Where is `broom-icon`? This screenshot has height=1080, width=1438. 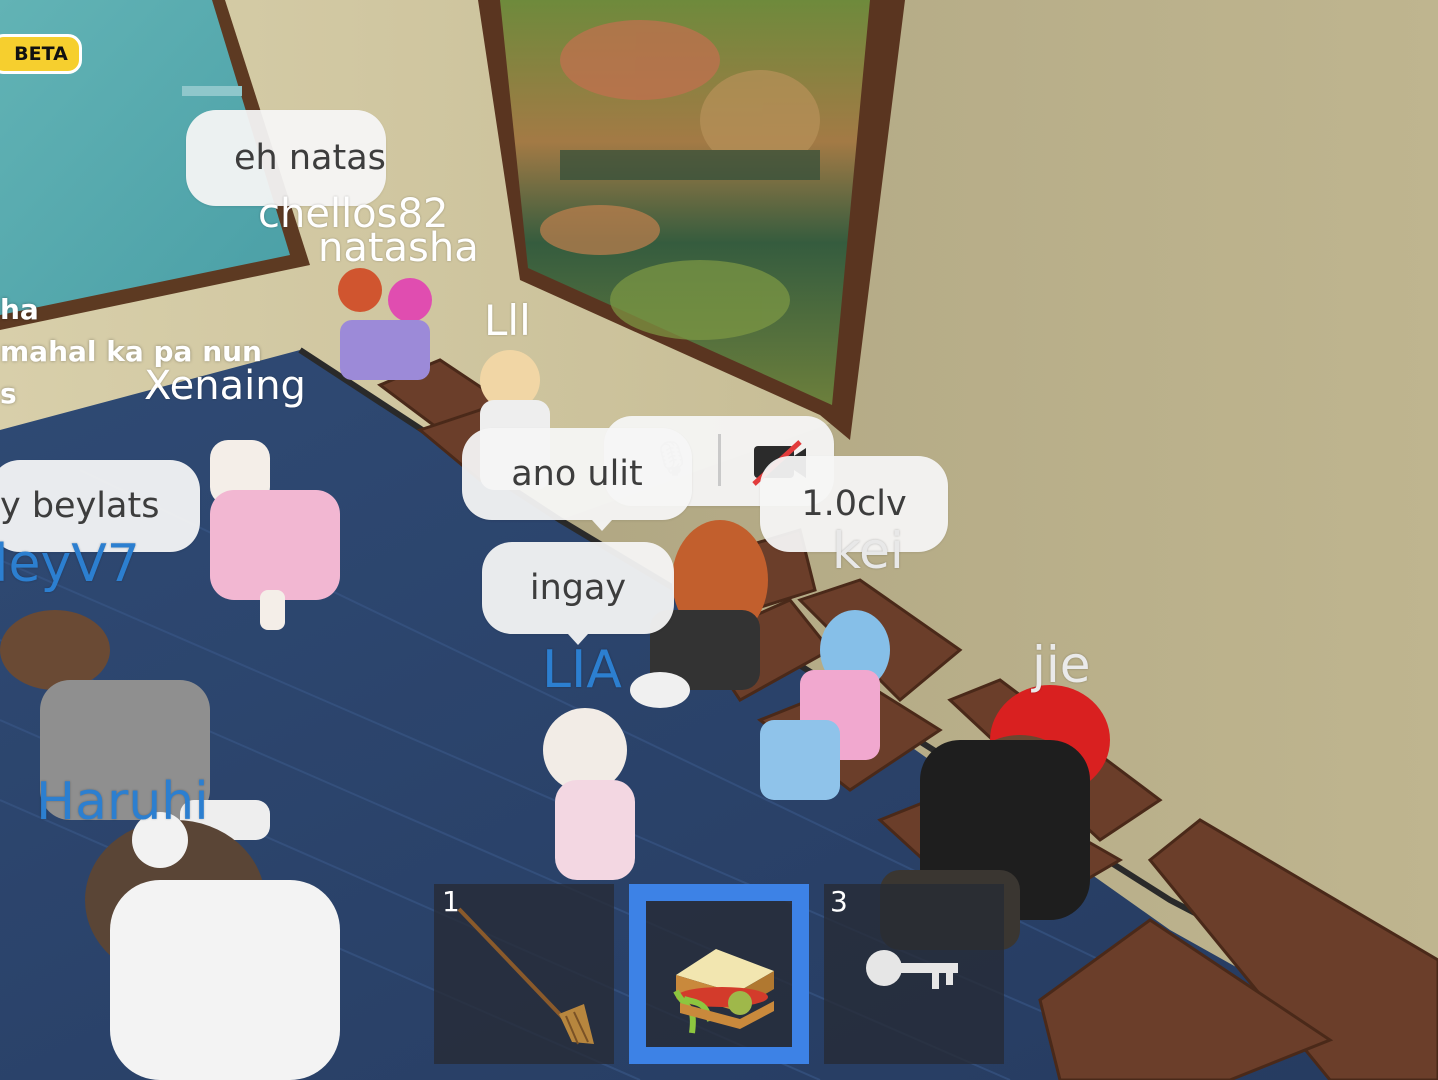
broom-icon is located at coordinates (525, 976).